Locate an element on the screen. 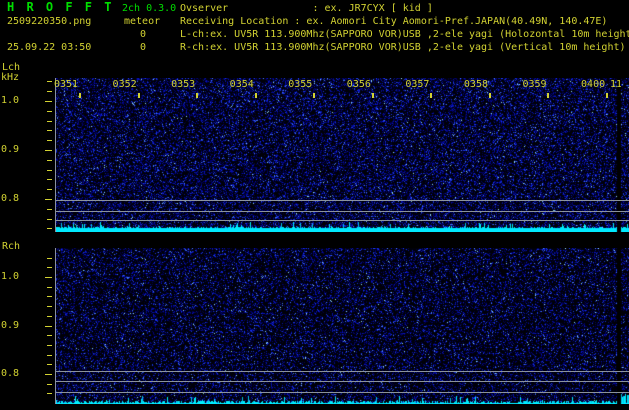 Image resolution: width=629 pixels, height=410 pixels. time-label-0354: 0354 is located at coordinates (241, 84).